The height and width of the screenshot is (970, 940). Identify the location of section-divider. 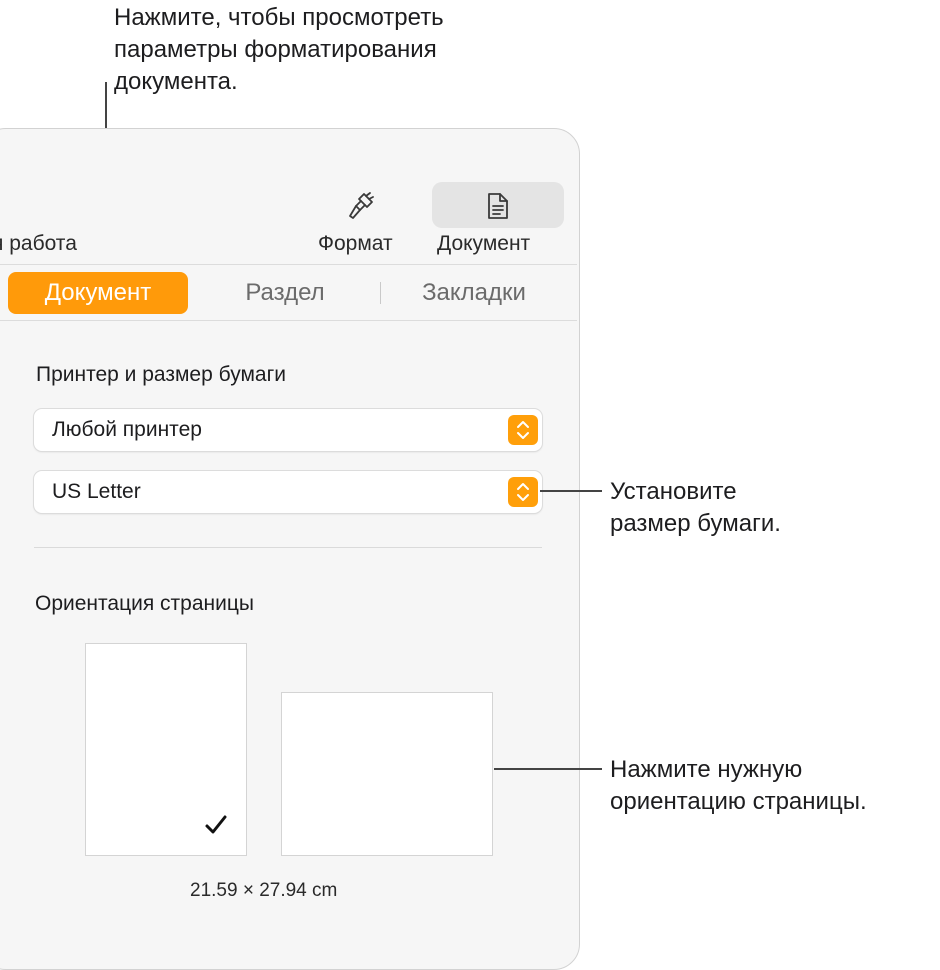
(288, 547).